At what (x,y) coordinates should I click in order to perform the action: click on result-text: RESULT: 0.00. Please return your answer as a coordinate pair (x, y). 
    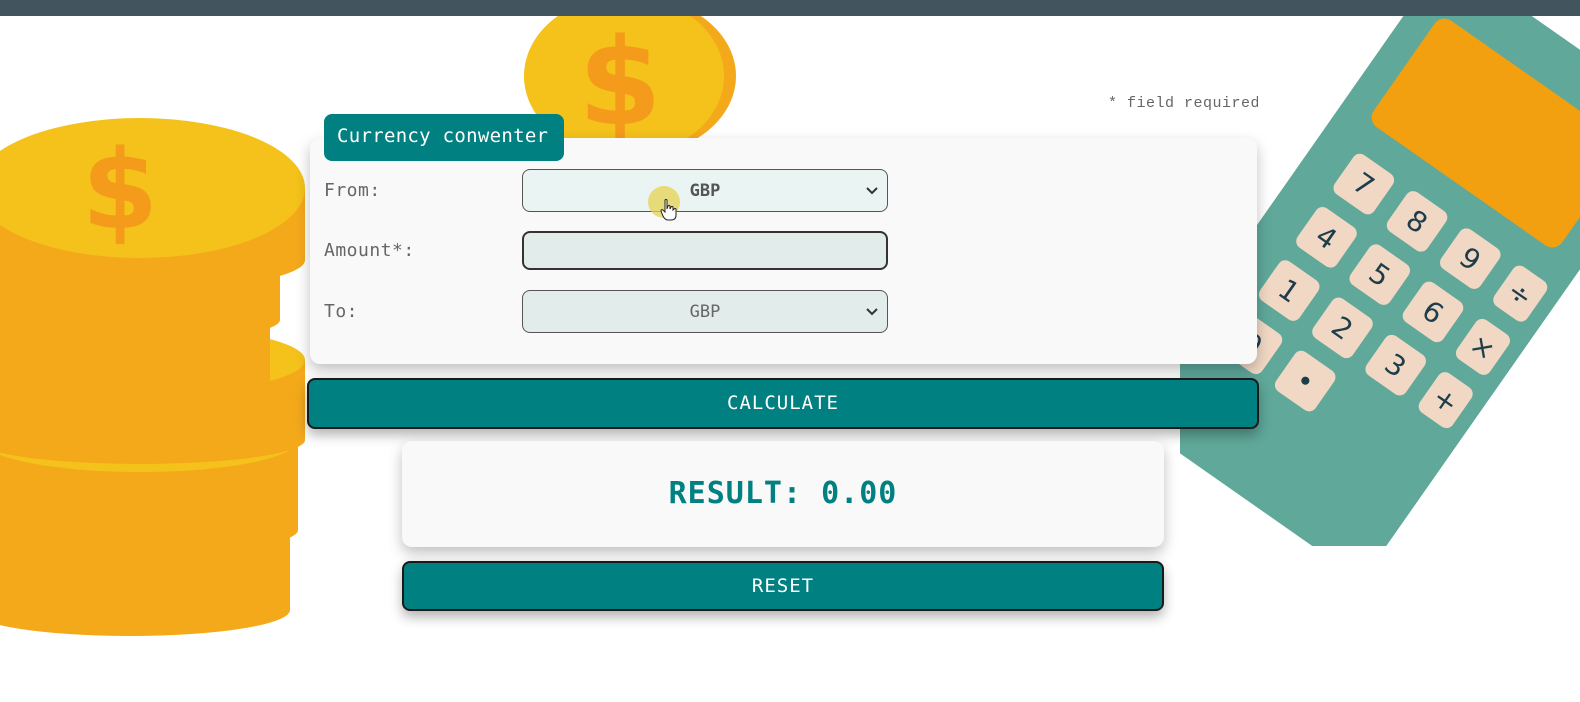
    Looking at the image, I should click on (783, 493).